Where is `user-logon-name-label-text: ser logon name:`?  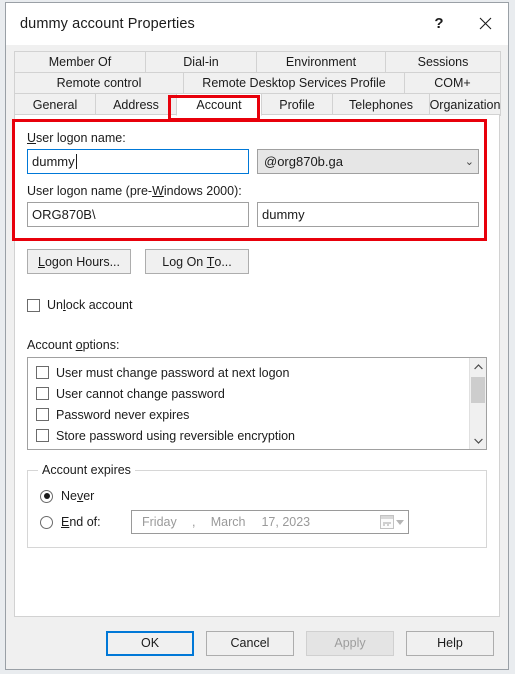 user-logon-name-label-text: ser logon name: is located at coordinates (81, 138).